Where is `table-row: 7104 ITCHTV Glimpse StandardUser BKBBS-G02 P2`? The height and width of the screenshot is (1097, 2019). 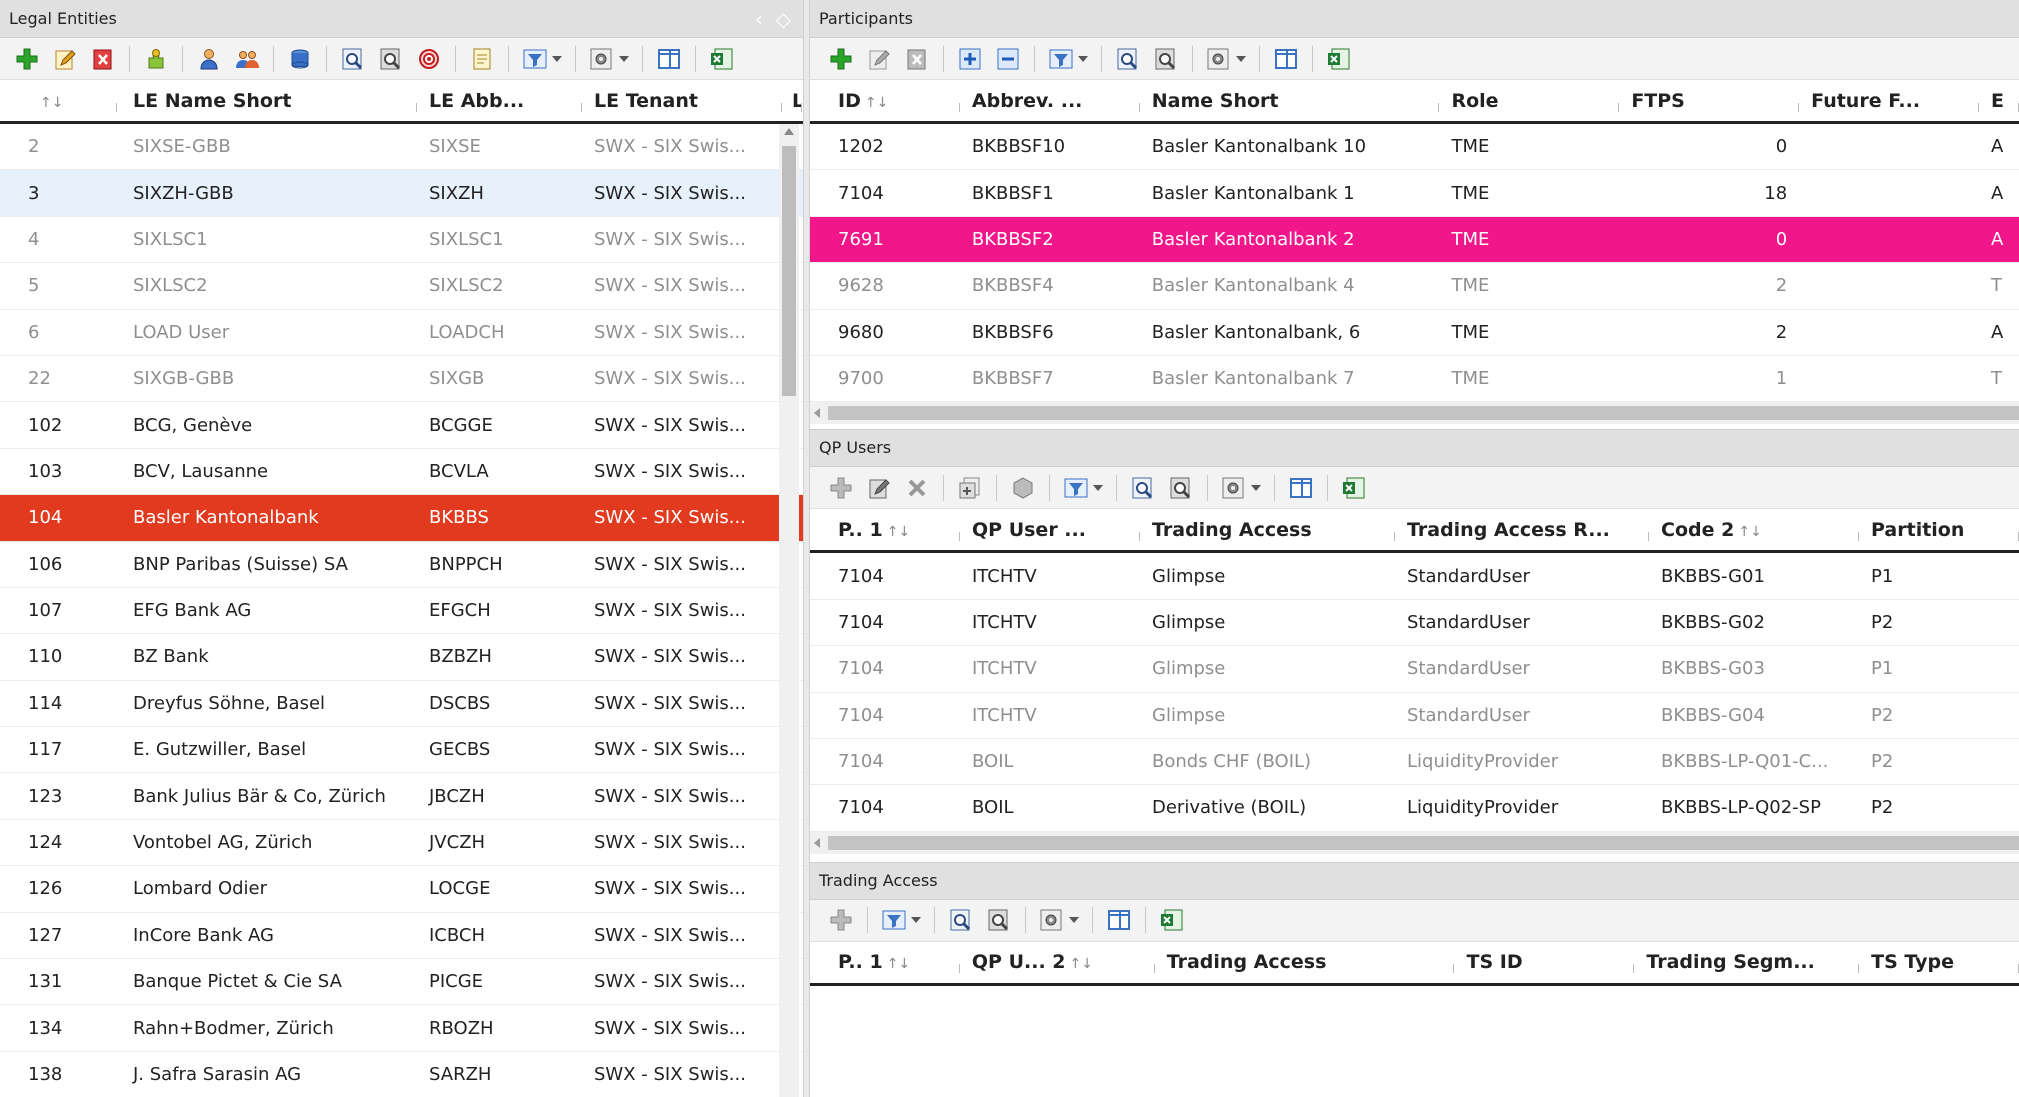
table-row: 7104 ITCHTV Glimpse StandardUser BKBBS-G02 P2 is located at coordinates (1414, 623).